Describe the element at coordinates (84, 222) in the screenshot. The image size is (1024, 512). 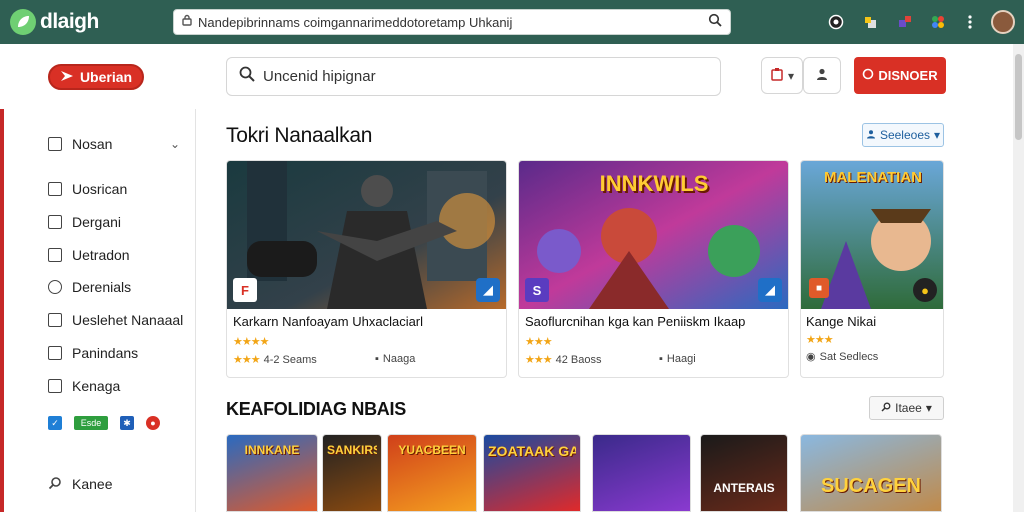
I see `sidebar-item-dergani: Dergani` at that location.